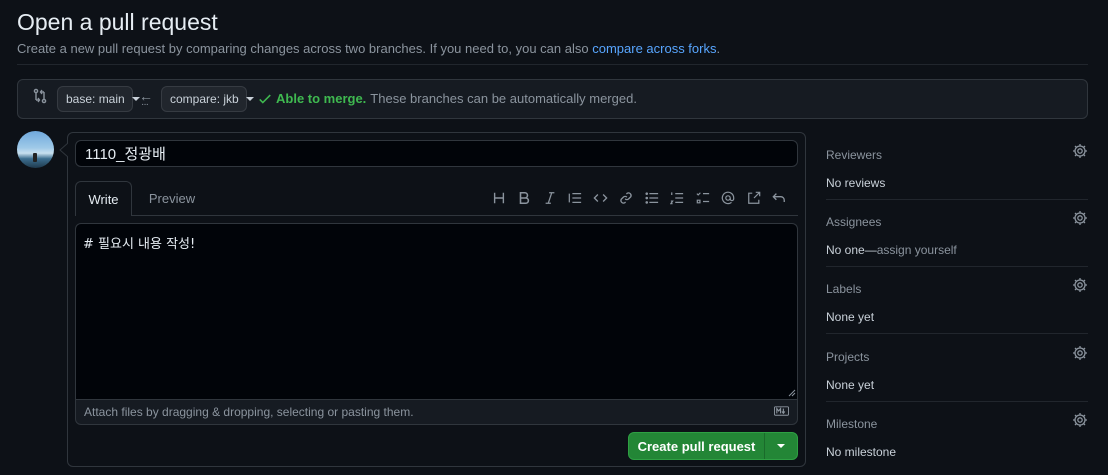 The height and width of the screenshot is (475, 1108). Describe the element at coordinates (436, 153) in the screenshot. I see `pr-title-input: 1110_정광배` at that location.